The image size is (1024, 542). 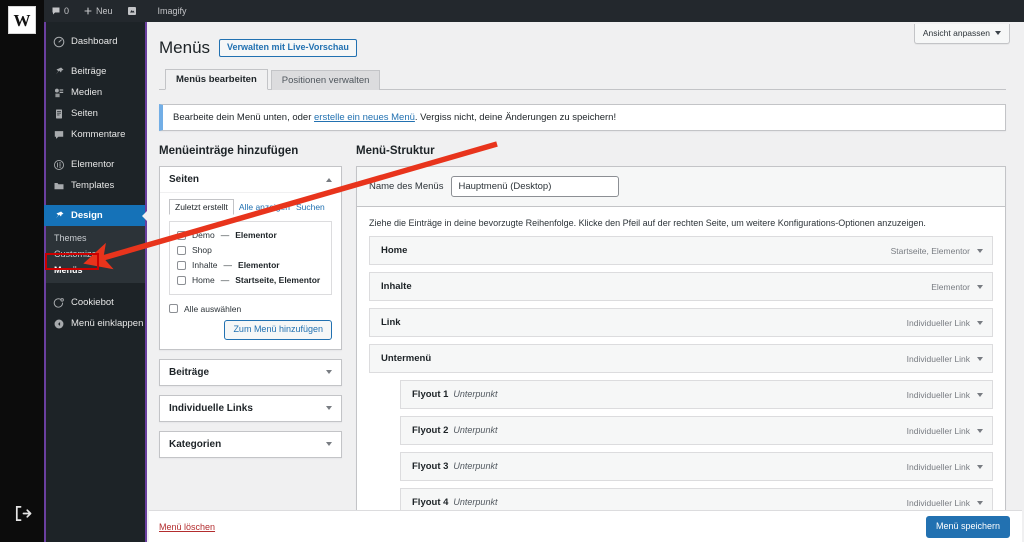 I want to click on menu-spacer, so click(x=94, y=56).